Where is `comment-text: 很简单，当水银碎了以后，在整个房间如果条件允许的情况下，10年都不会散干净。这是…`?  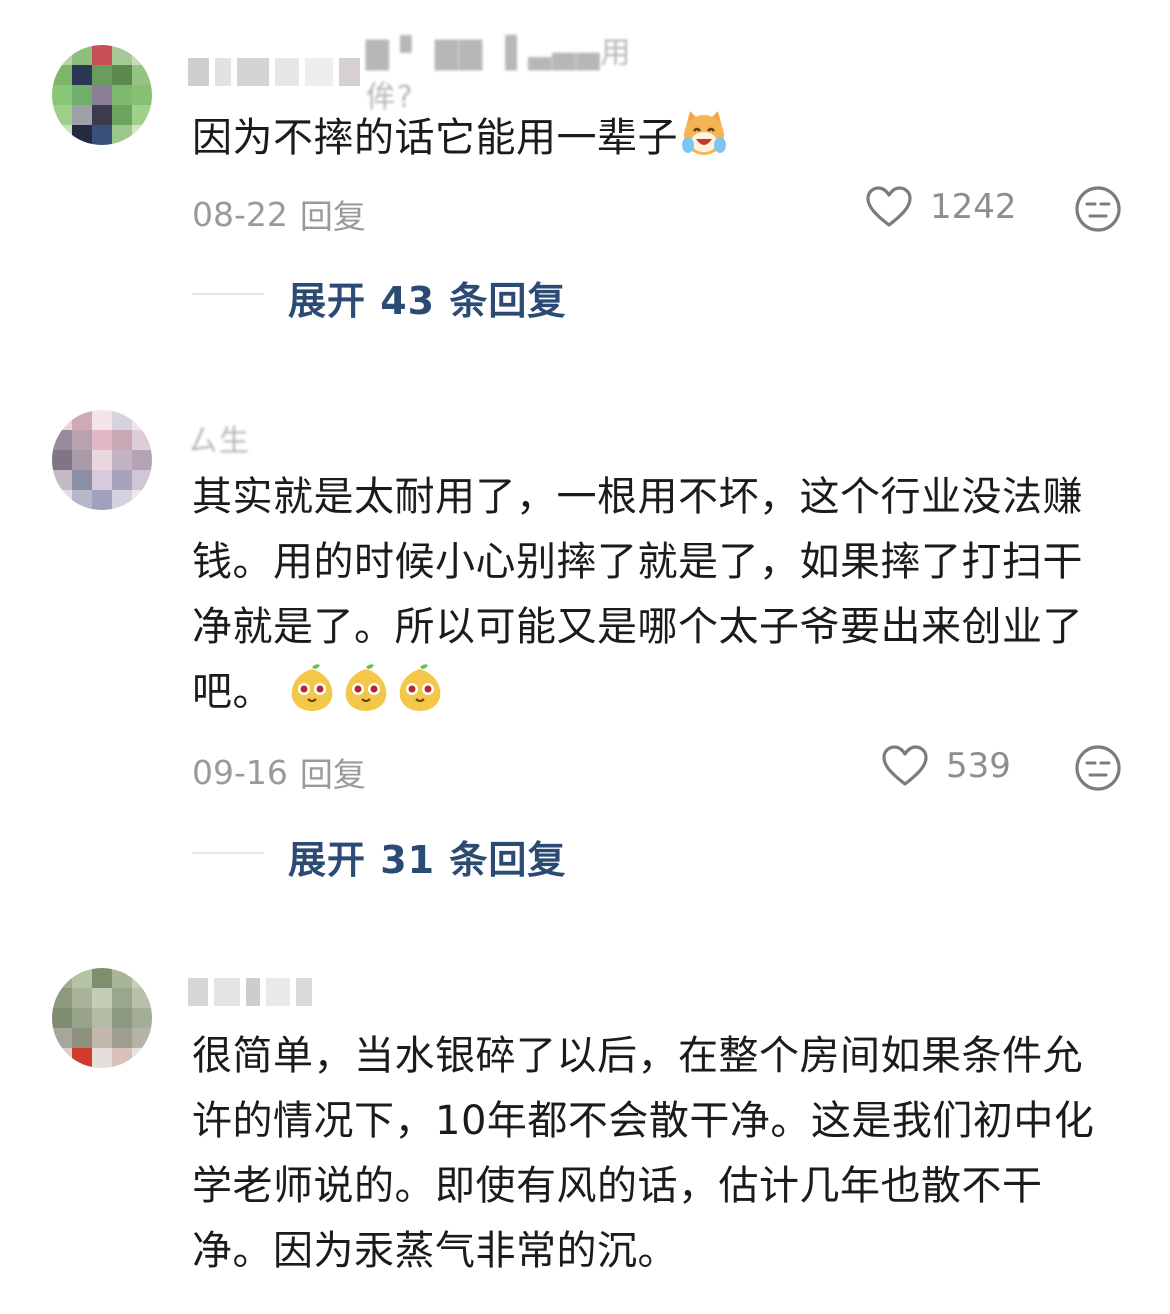
comment-text: 很简单，当水银碎了以后，在整个房间如果条件允许的情况下，10年都不会散干净。这是… is located at coordinates (643, 1153).